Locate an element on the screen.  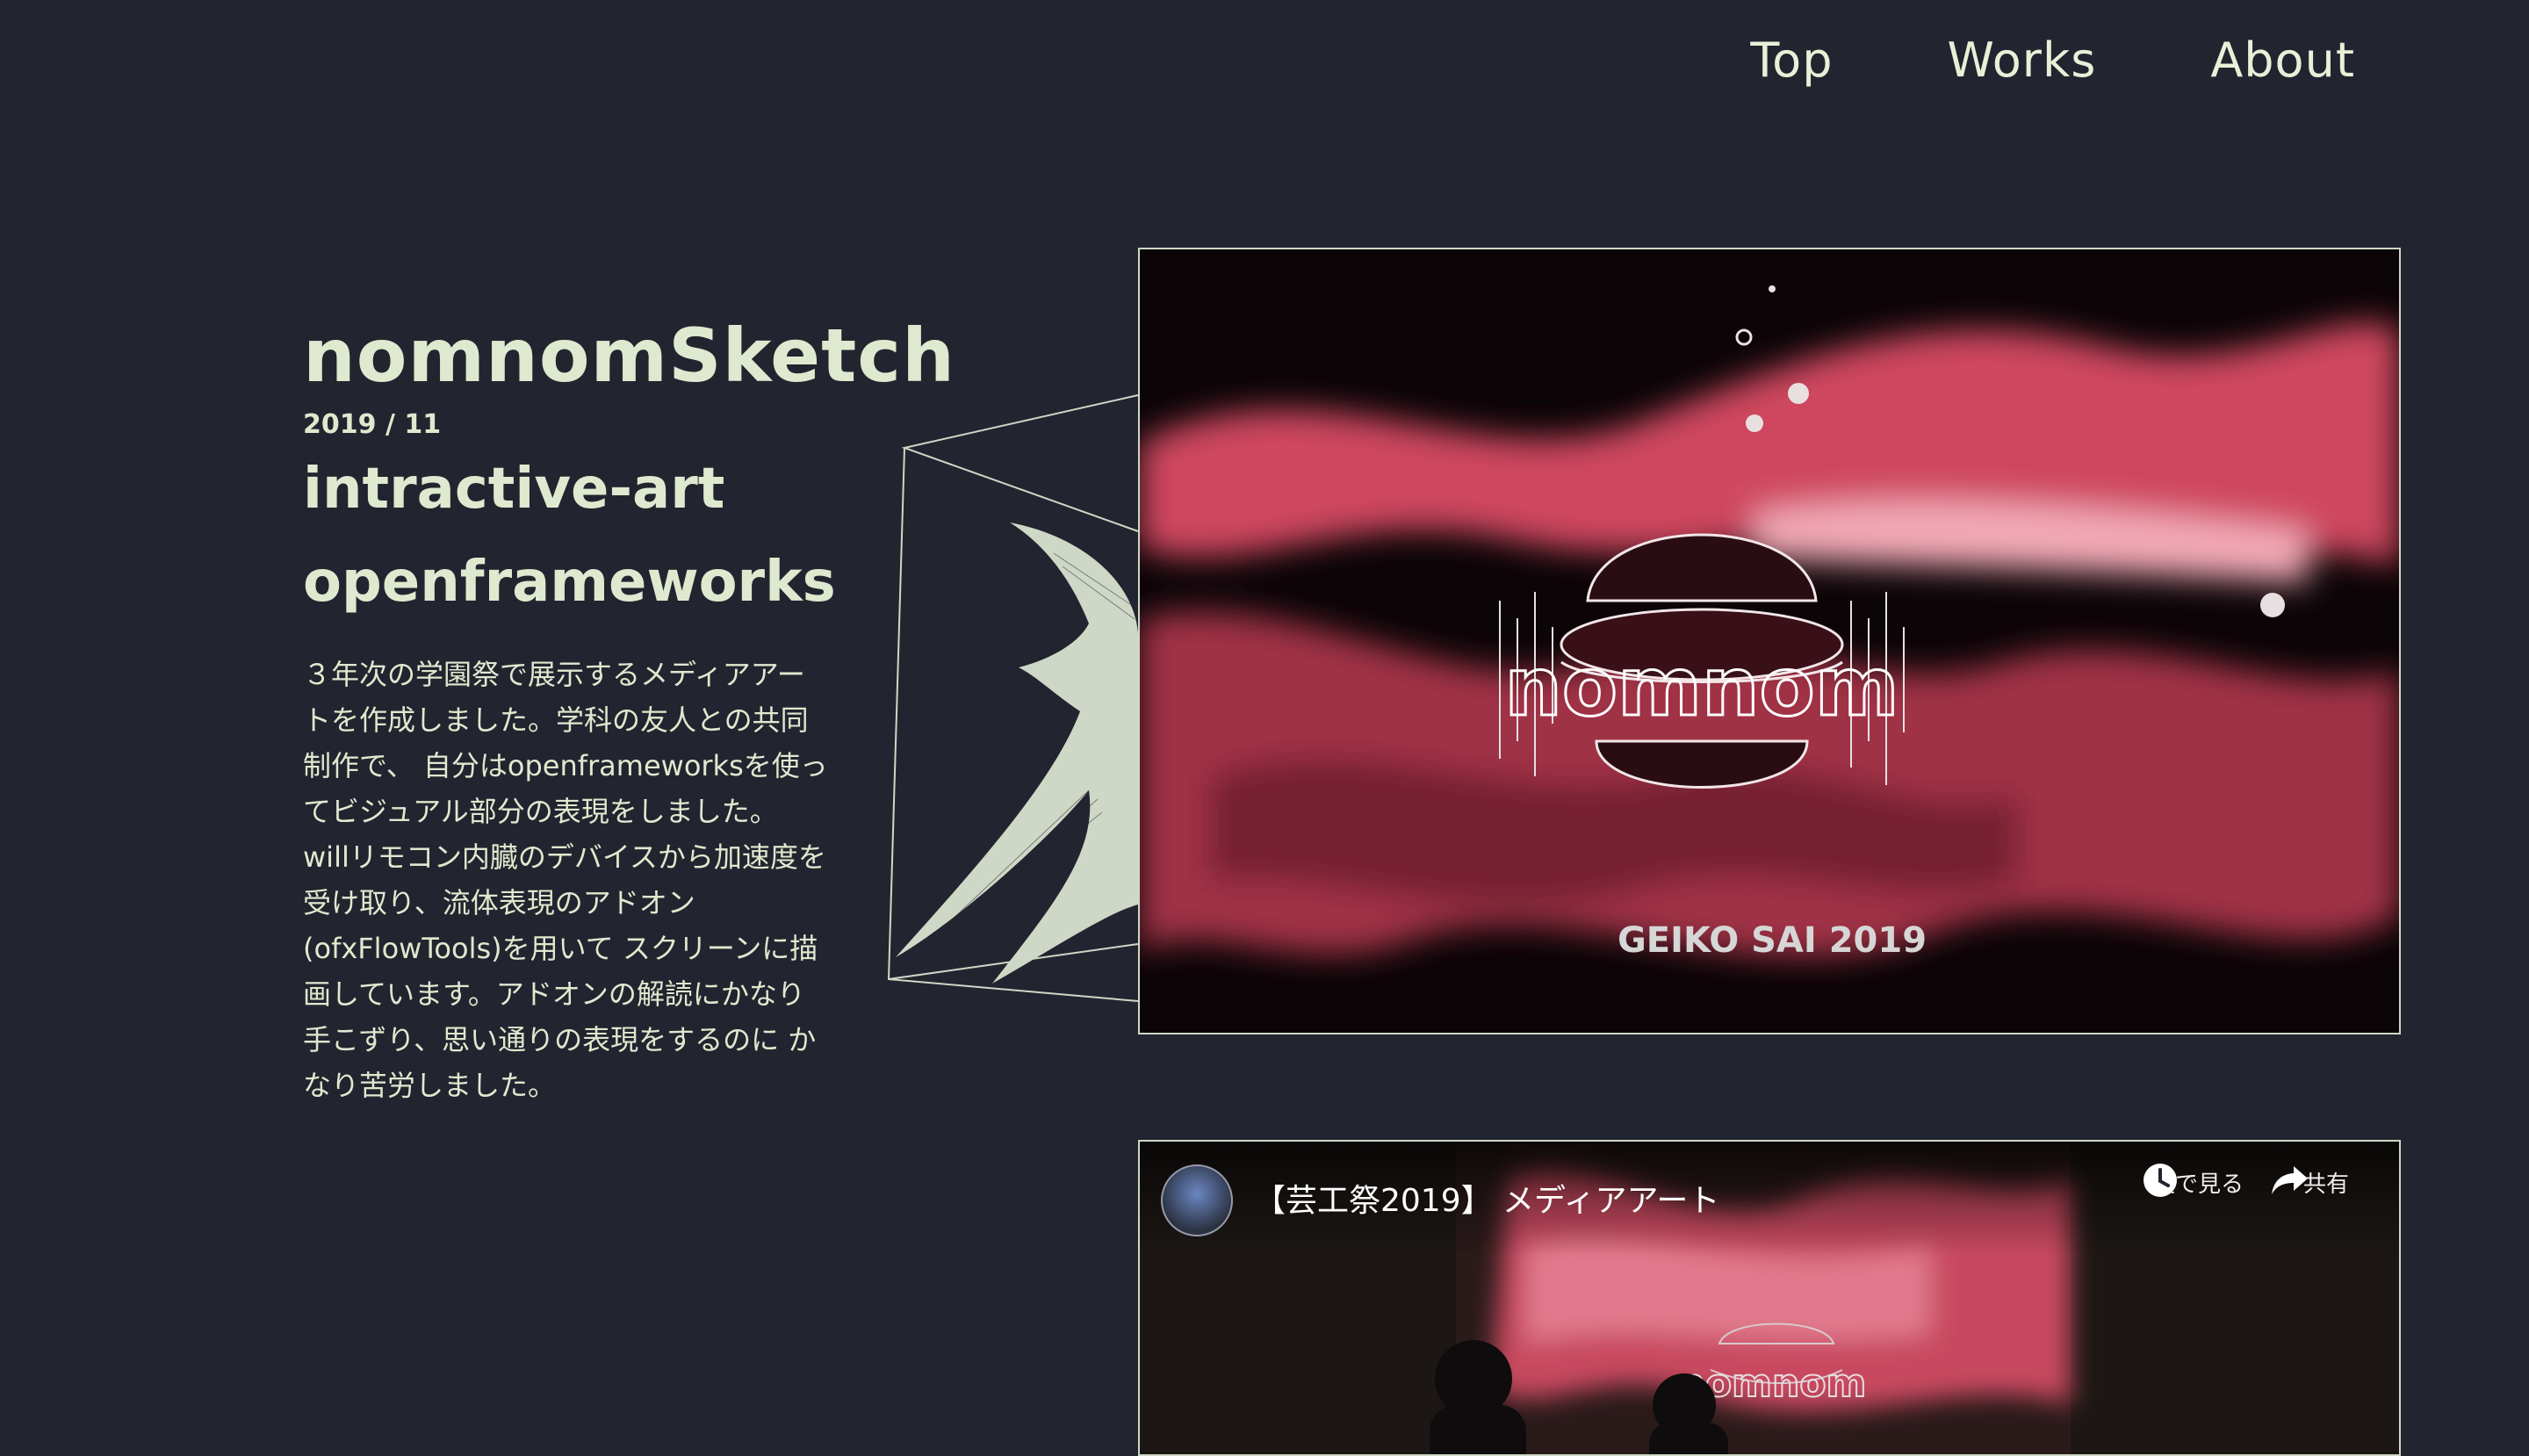
embedded-video-player: nomnom 【芸工祭2019】 メディアアート 後で見る 共有 is located at coordinates (1770, 1298).